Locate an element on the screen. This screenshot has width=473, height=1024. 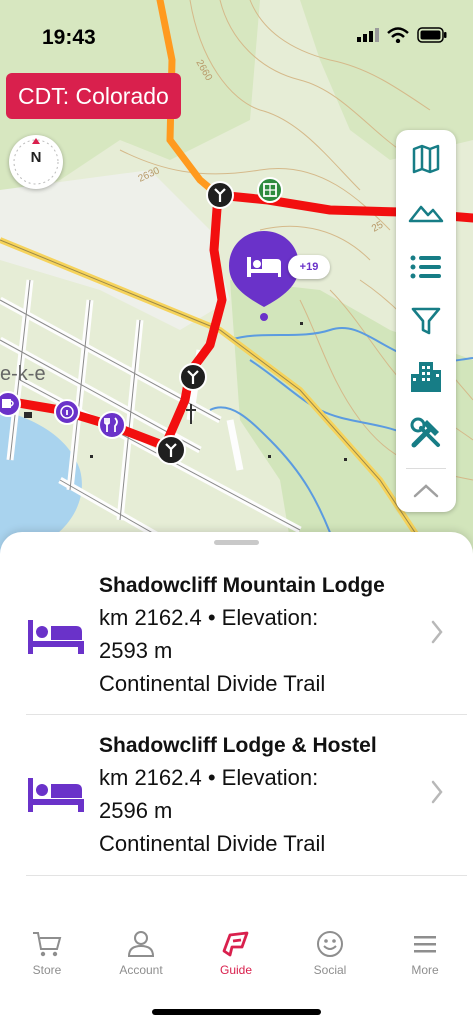
cart-icon is located at coordinates (47, 944).